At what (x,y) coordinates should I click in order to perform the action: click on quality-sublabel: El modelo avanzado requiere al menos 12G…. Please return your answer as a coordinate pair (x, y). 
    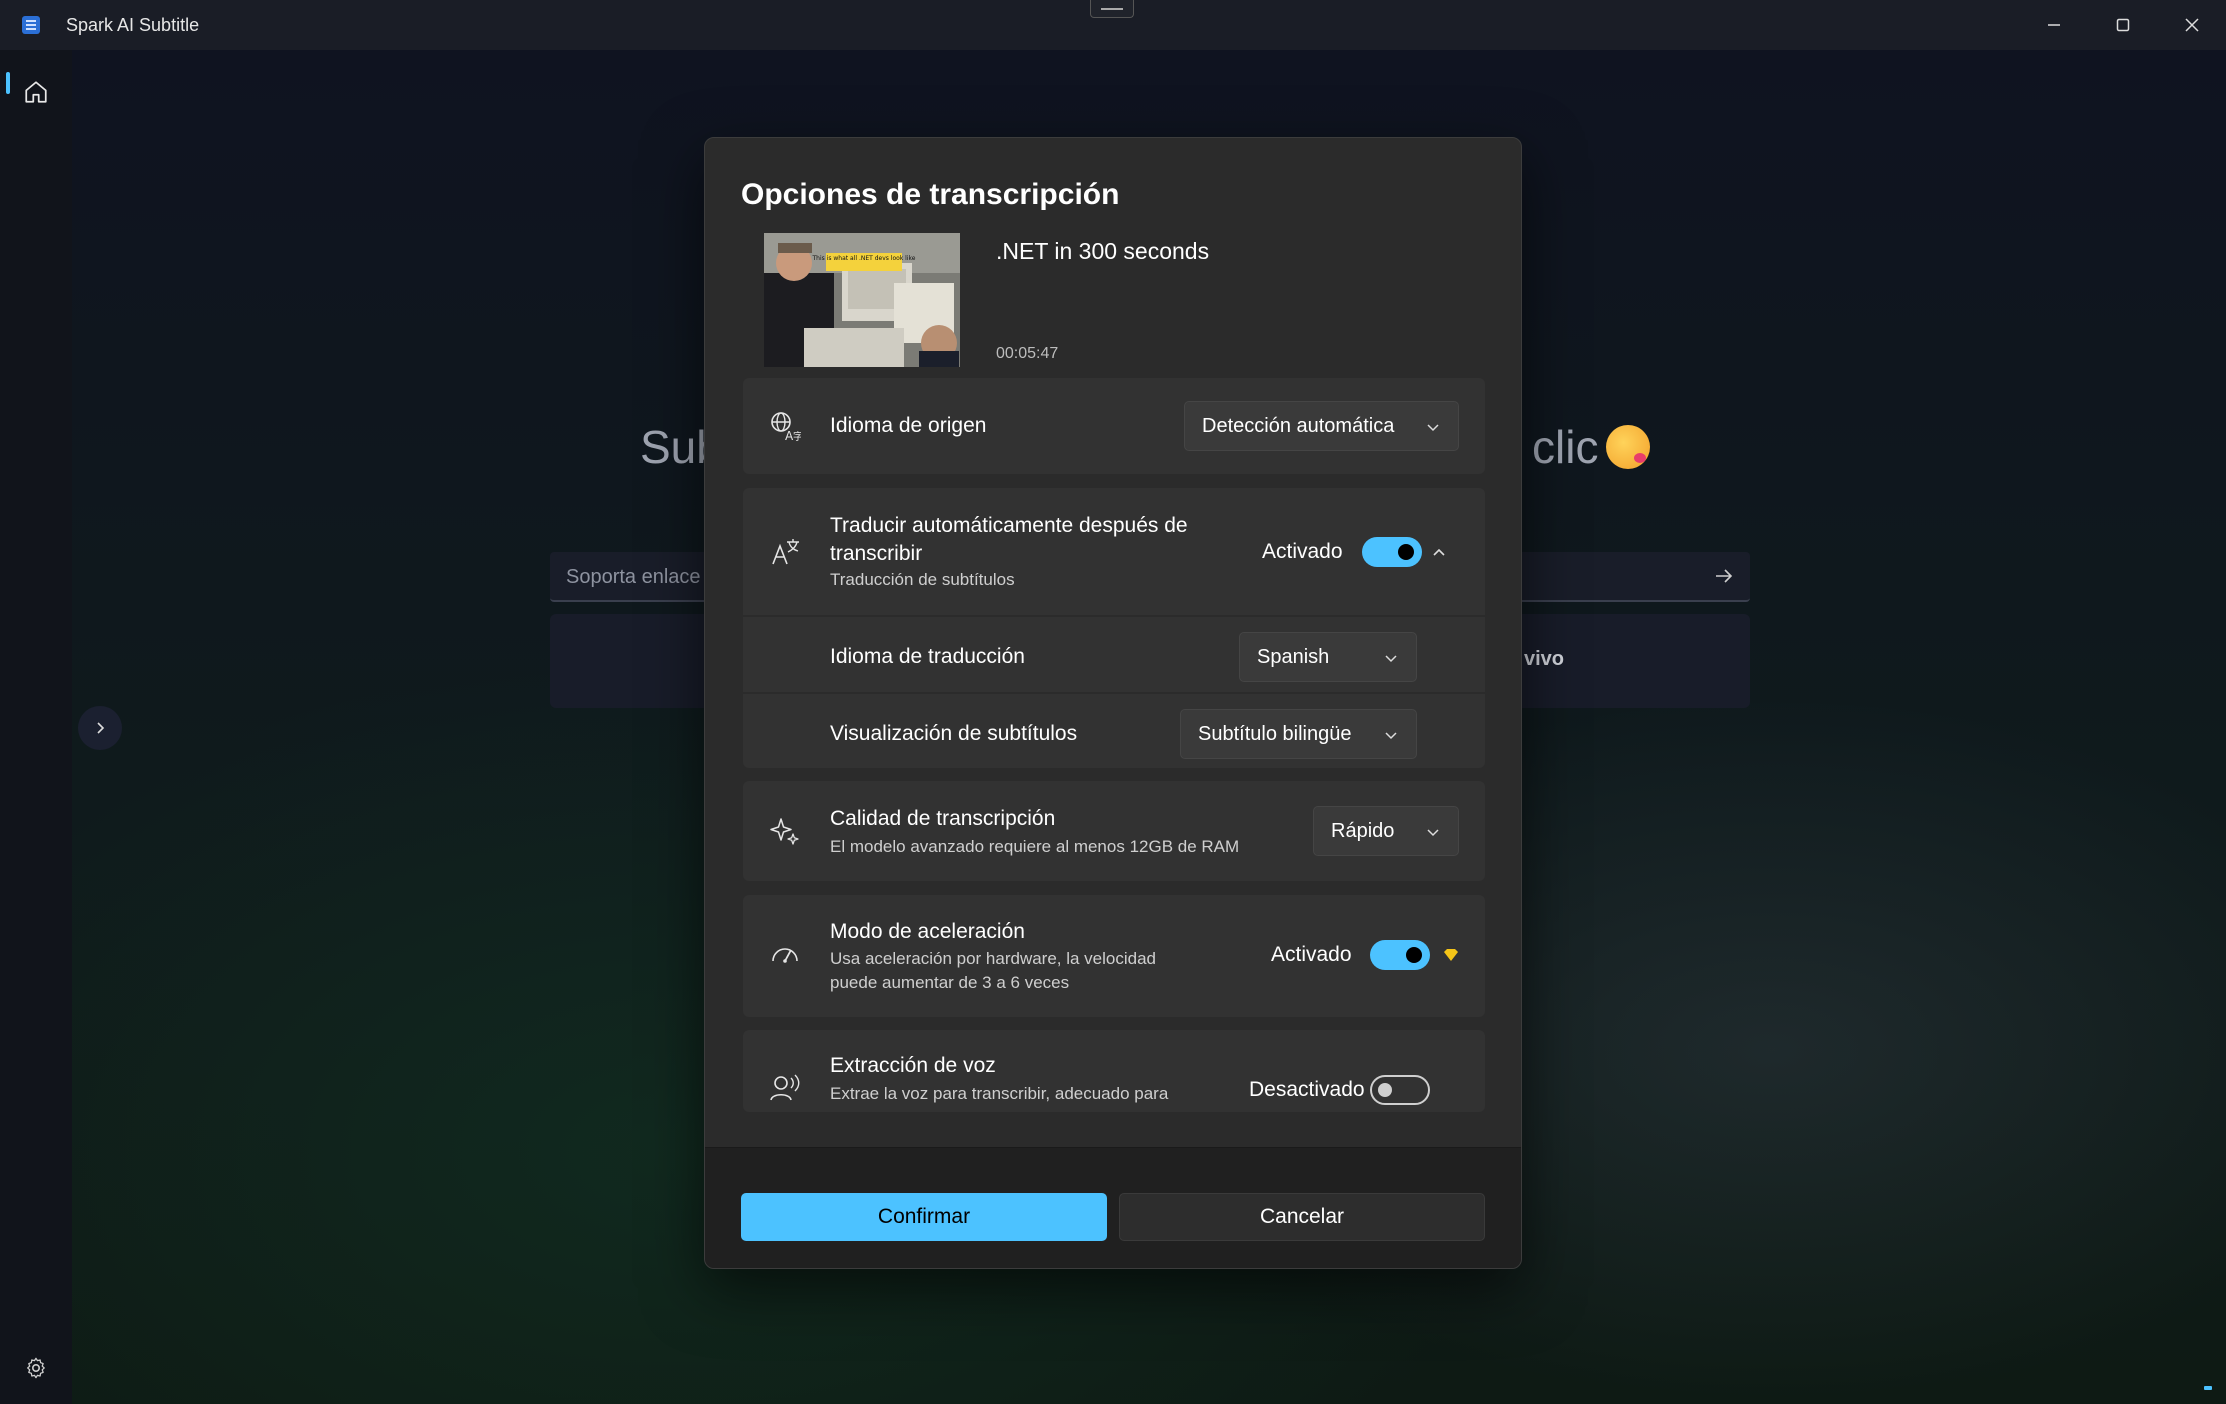
    Looking at the image, I should click on (1035, 846).